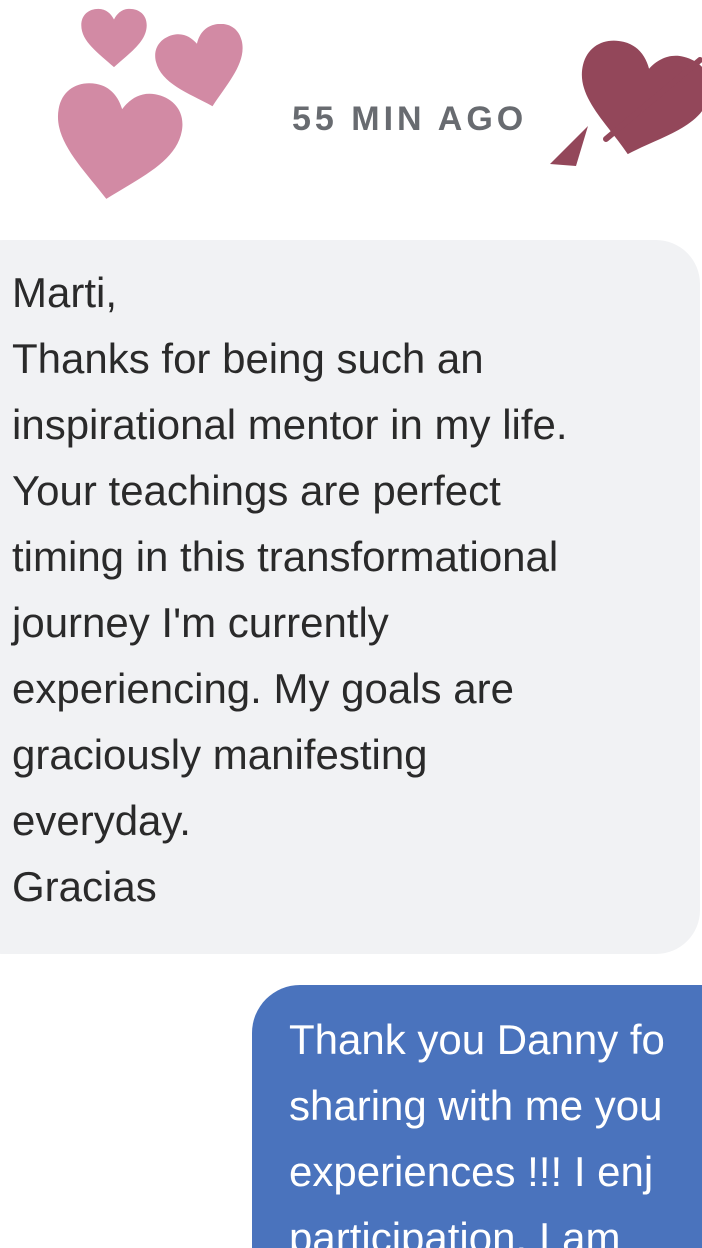 The image size is (702, 1248). I want to click on message-line: experiencing. My goals are, so click(263, 688).